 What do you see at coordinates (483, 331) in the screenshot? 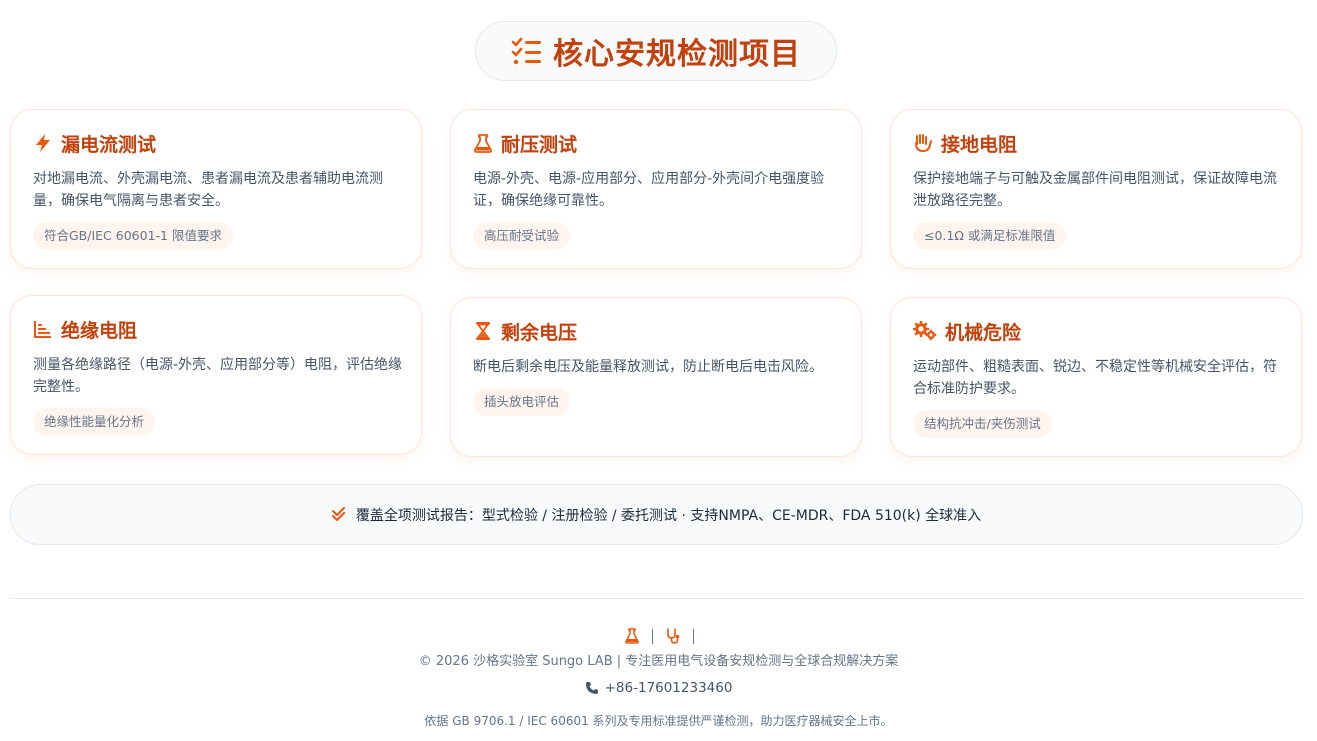
I see `hourglass-icon` at bounding box center [483, 331].